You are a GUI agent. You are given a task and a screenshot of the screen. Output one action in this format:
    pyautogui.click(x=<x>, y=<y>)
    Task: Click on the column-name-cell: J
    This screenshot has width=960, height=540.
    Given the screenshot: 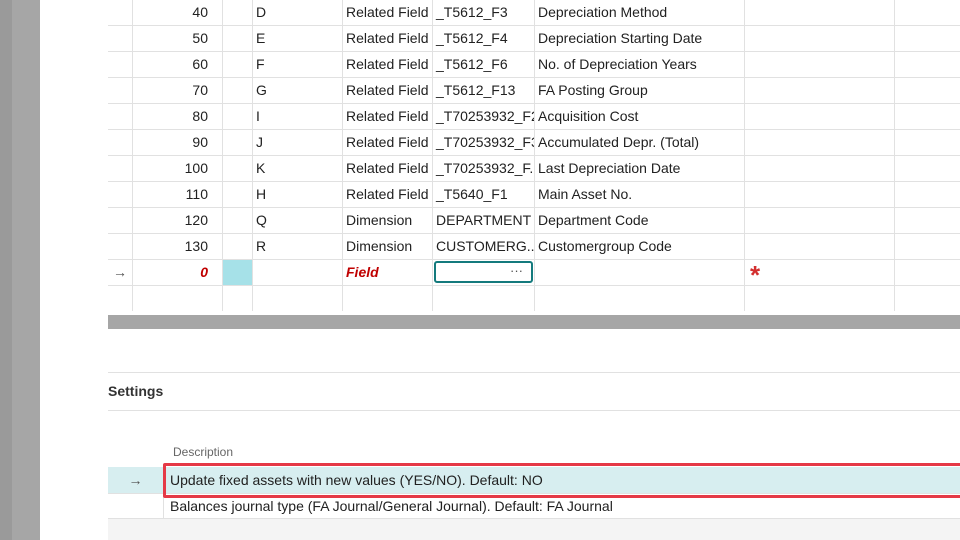 What is the action you would take?
    pyautogui.click(x=298, y=142)
    